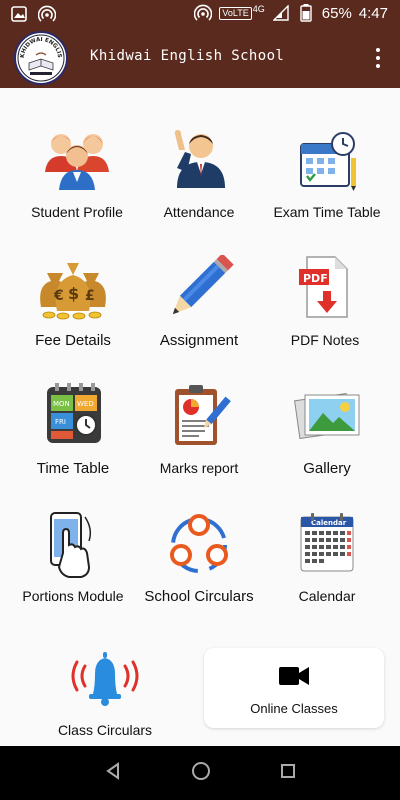 The image size is (400, 800). Describe the element at coordinates (199, 288) in the screenshot. I see `pencil-icon` at that location.